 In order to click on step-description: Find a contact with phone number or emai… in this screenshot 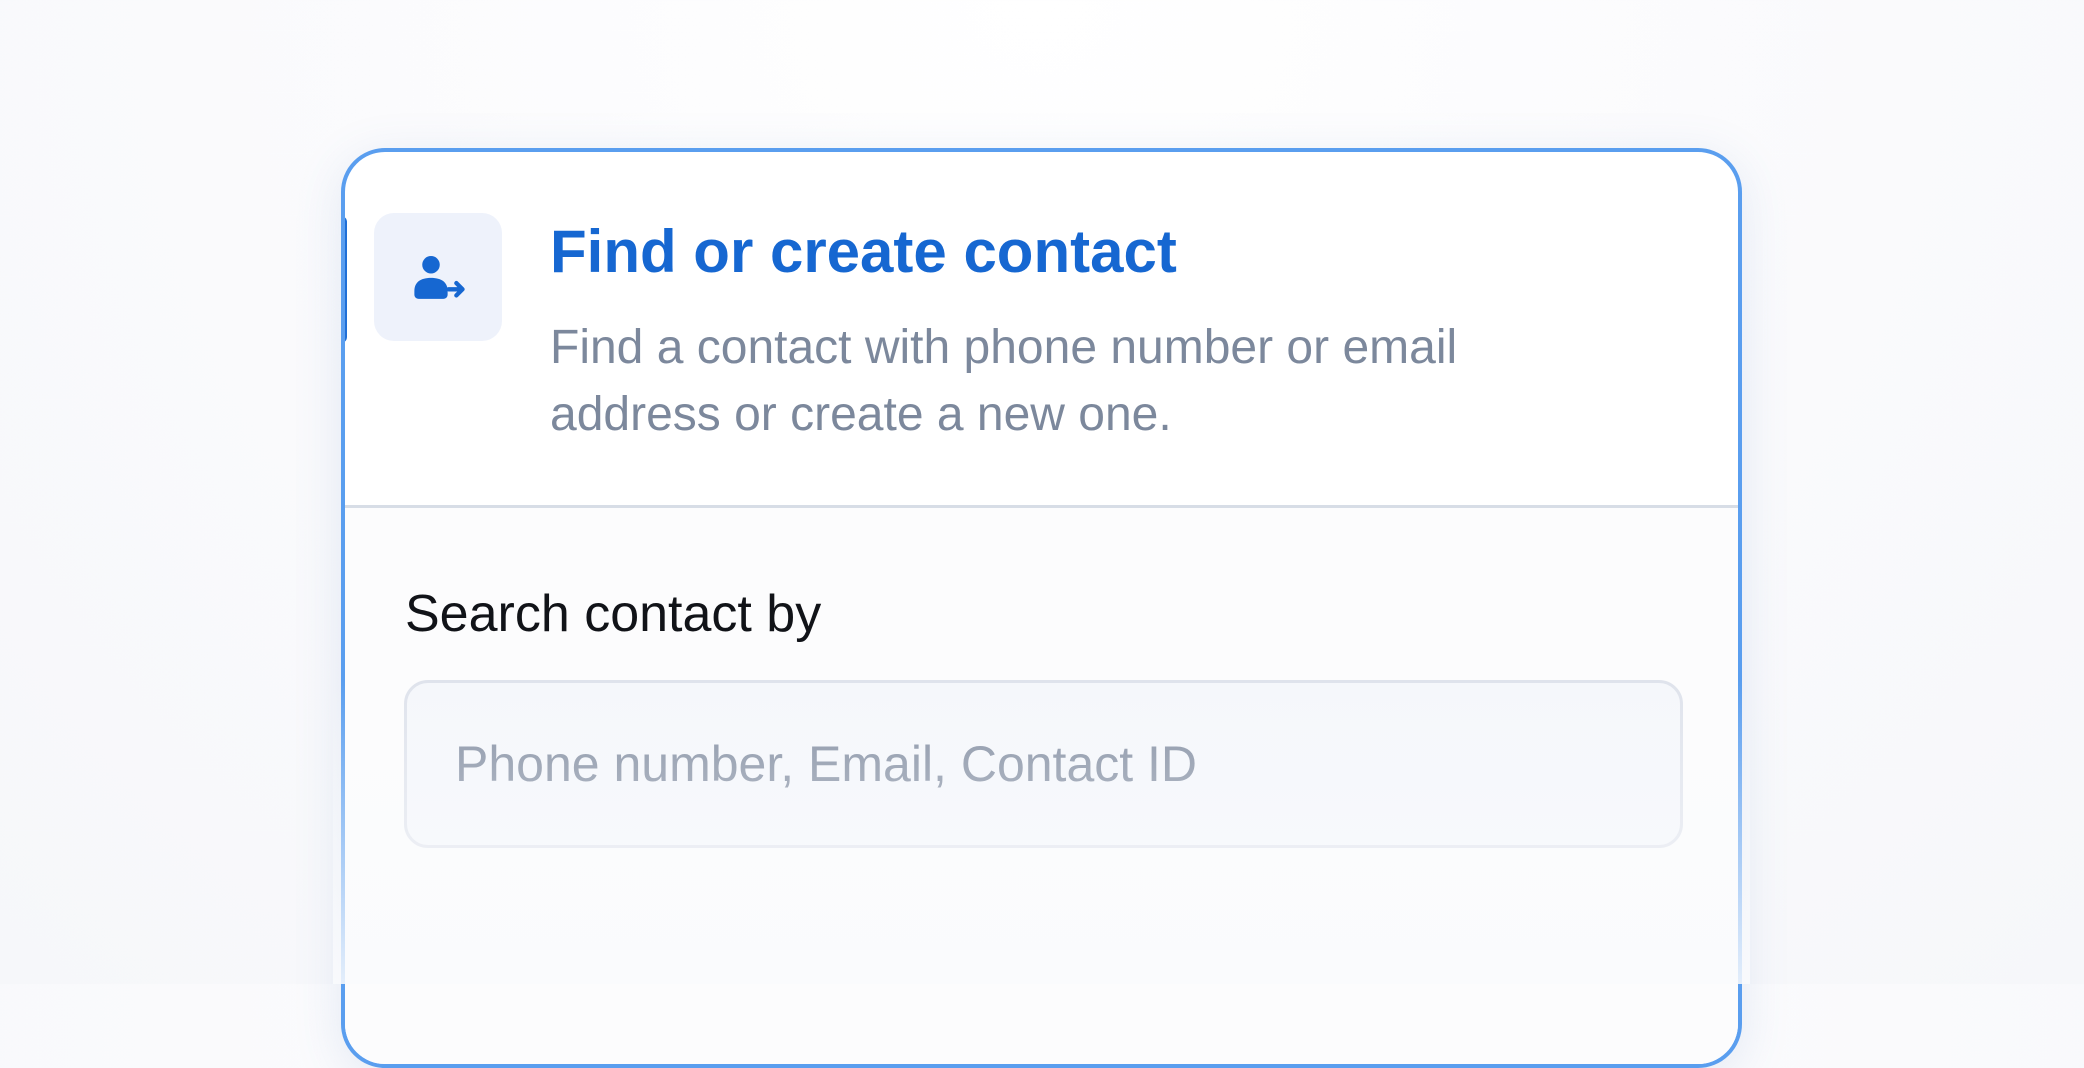, I will do `click(1004, 381)`.